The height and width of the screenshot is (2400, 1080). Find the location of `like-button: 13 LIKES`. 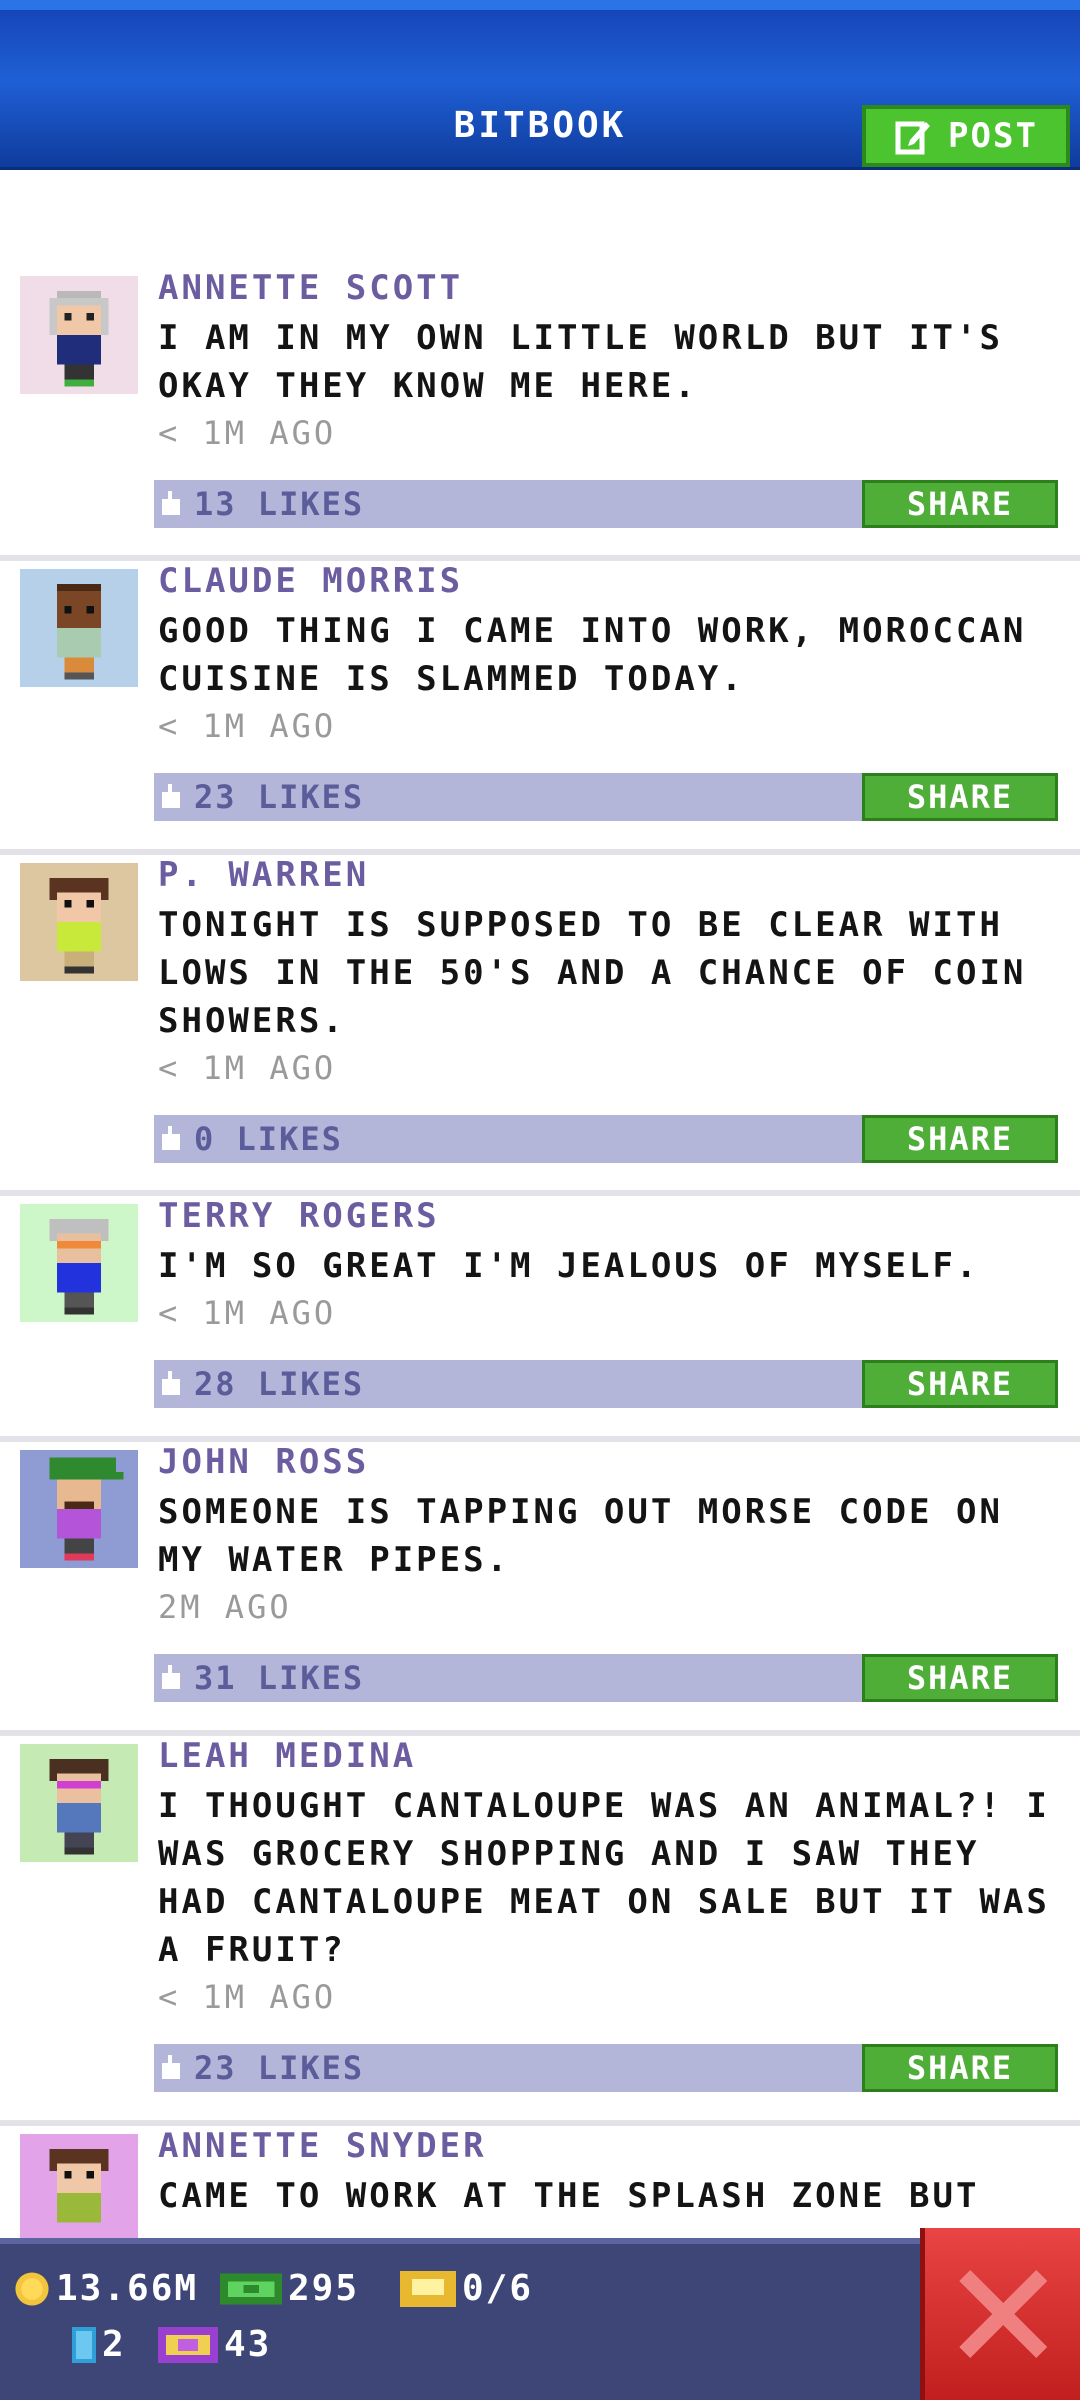

like-button: 13 LIKES is located at coordinates (262, 504).